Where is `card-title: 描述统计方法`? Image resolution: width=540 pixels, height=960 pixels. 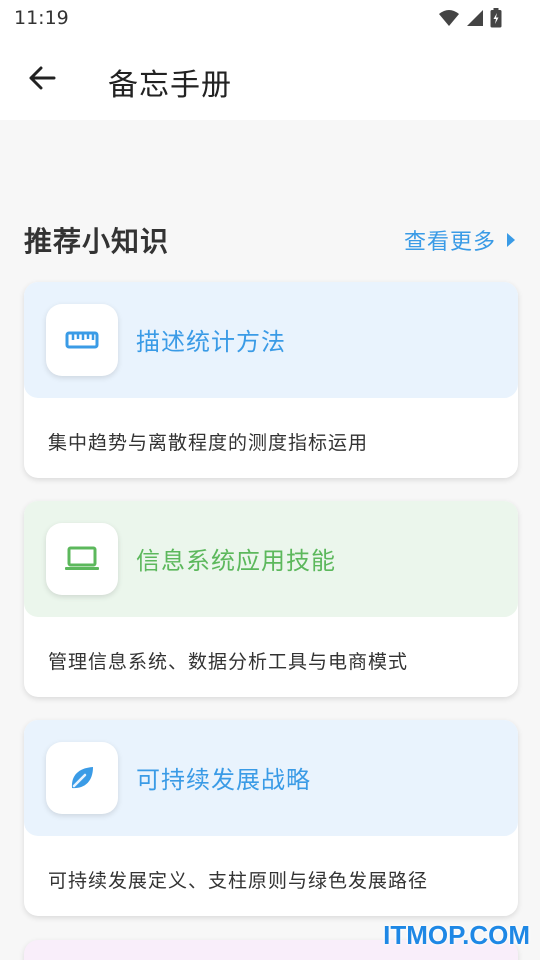
card-title: 描述统计方法 is located at coordinates (211, 342).